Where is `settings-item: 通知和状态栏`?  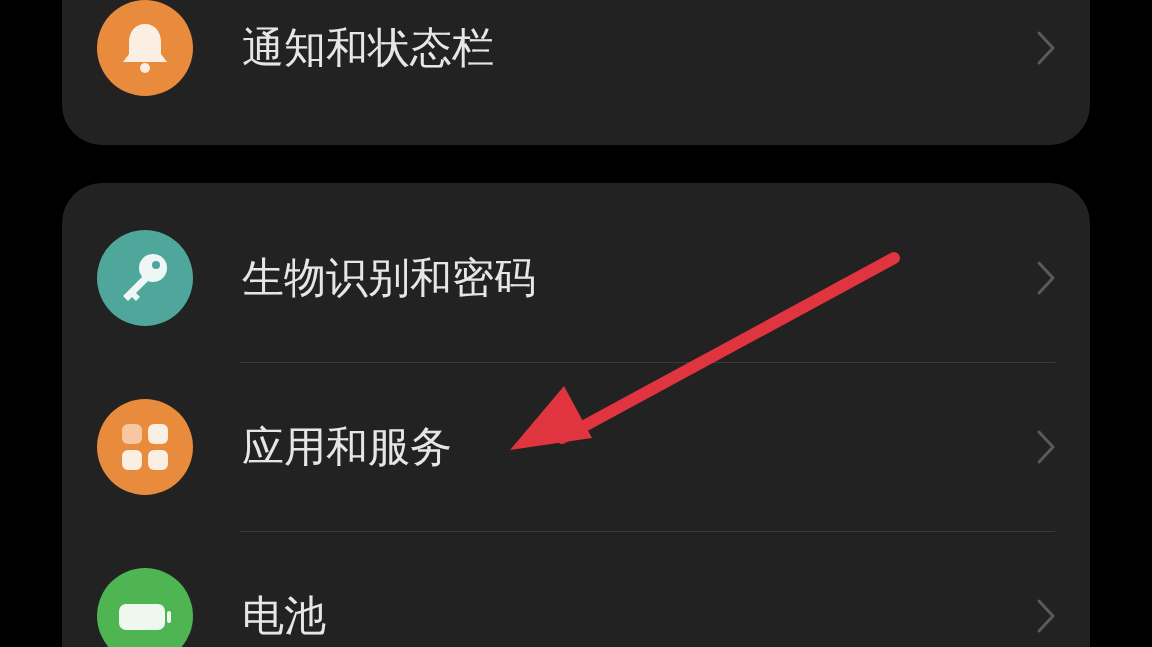 settings-item: 通知和状态栏 is located at coordinates (576, 48).